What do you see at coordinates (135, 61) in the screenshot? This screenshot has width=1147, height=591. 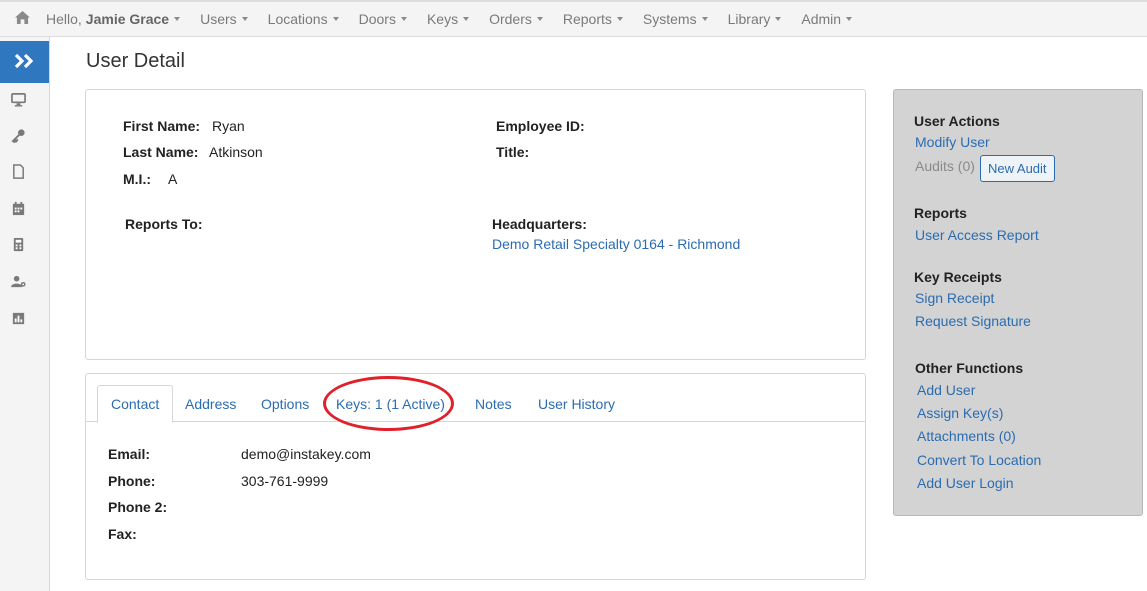 I see `page-title: User Detail` at bounding box center [135, 61].